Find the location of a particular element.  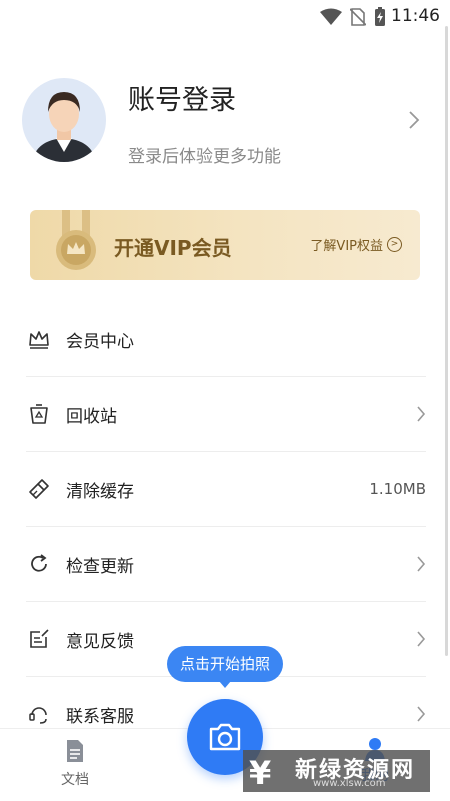

cache-size-value: 1.10MB is located at coordinates (397, 489).